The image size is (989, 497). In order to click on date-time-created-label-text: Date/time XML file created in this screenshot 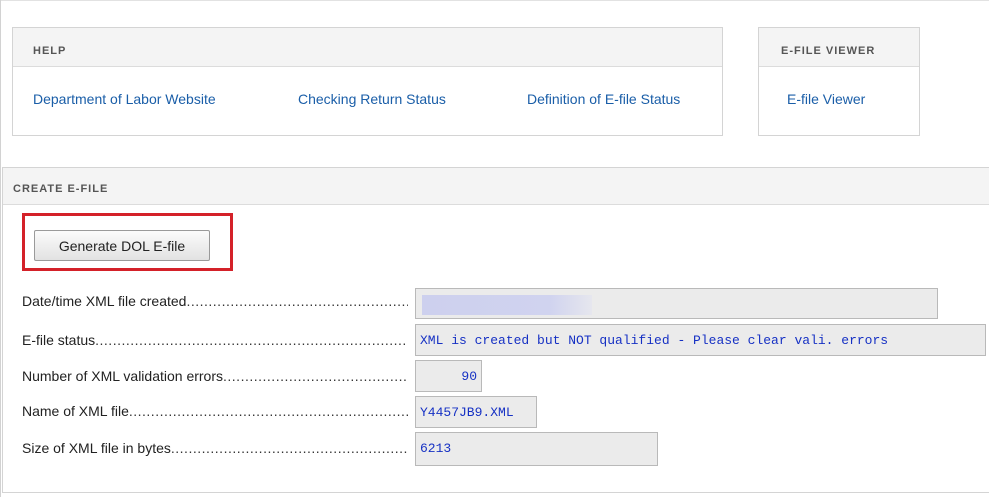, I will do `click(104, 301)`.